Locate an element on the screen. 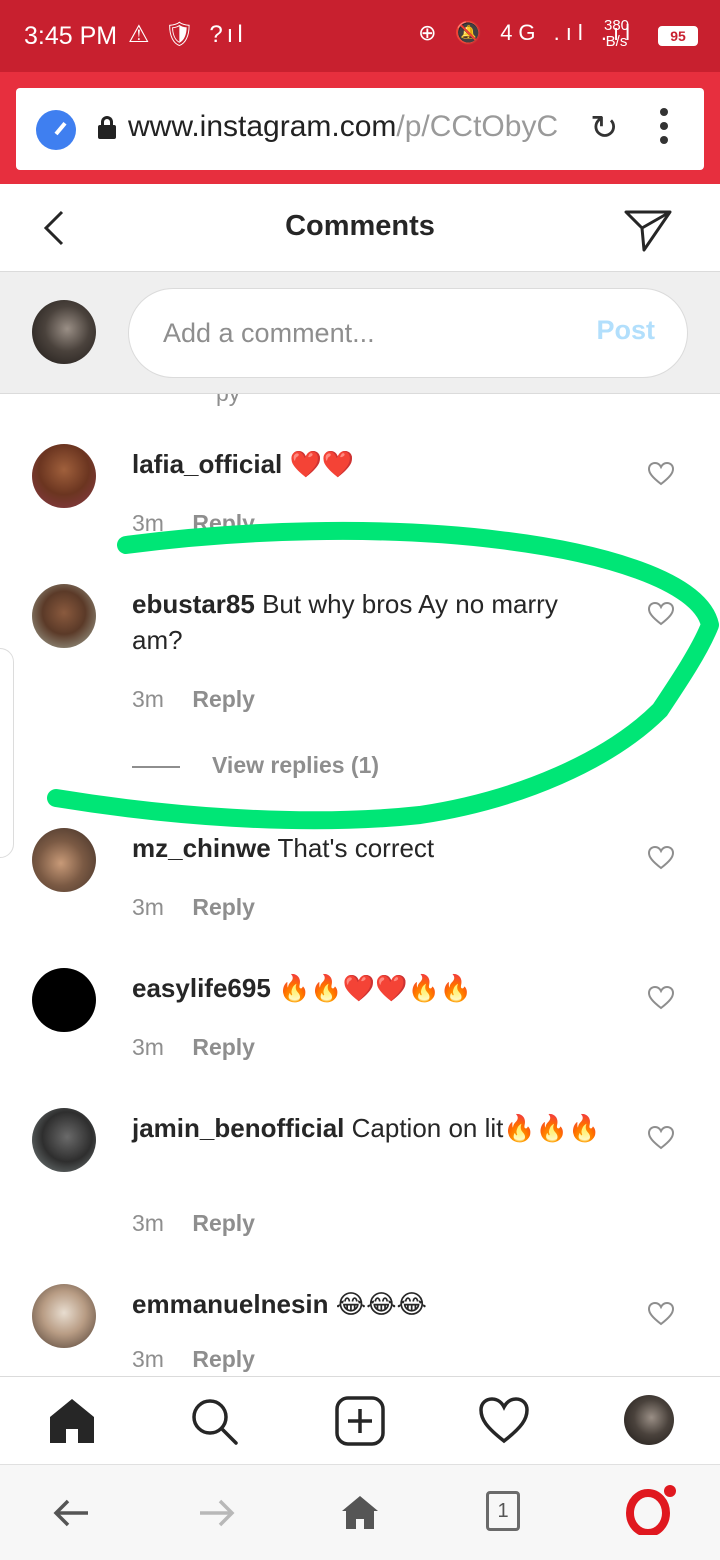 Image resolution: width=720 pixels, height=1560 pixels. browser-toolbar: www.instagram.com/p/CCtObyC ↻ is located at coordinates (360, 128).